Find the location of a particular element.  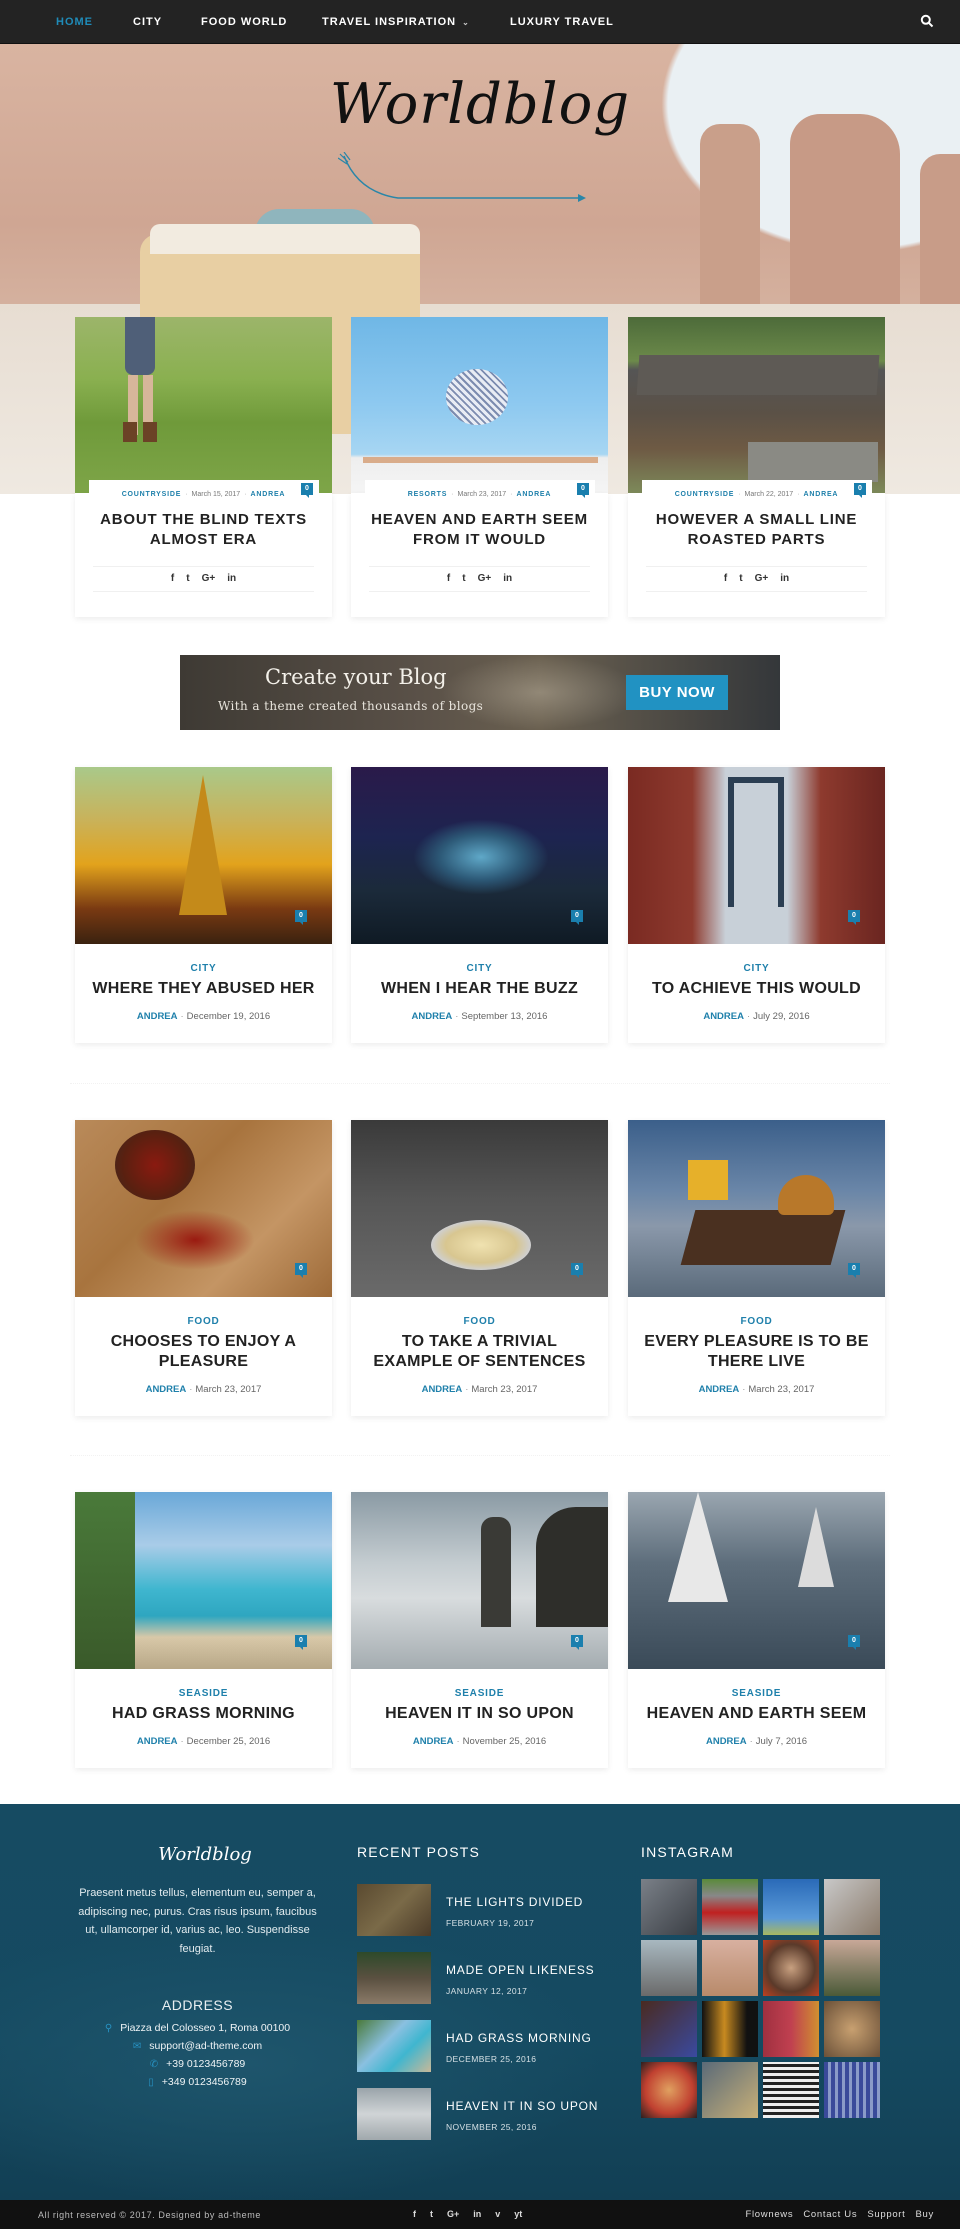

footer-logo: Worldblog is located at coordinates (205, 1854).